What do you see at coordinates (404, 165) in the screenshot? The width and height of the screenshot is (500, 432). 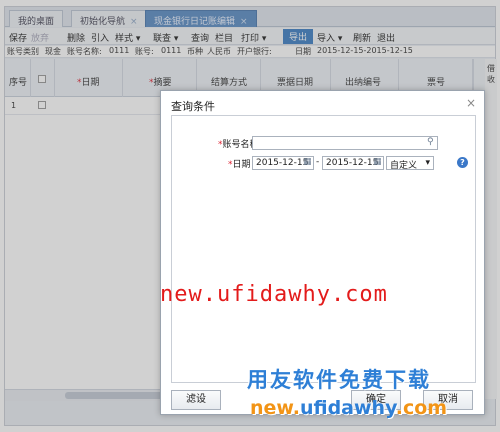 I see `date-mode-value: 自定义` at bounding box center [404, 165].